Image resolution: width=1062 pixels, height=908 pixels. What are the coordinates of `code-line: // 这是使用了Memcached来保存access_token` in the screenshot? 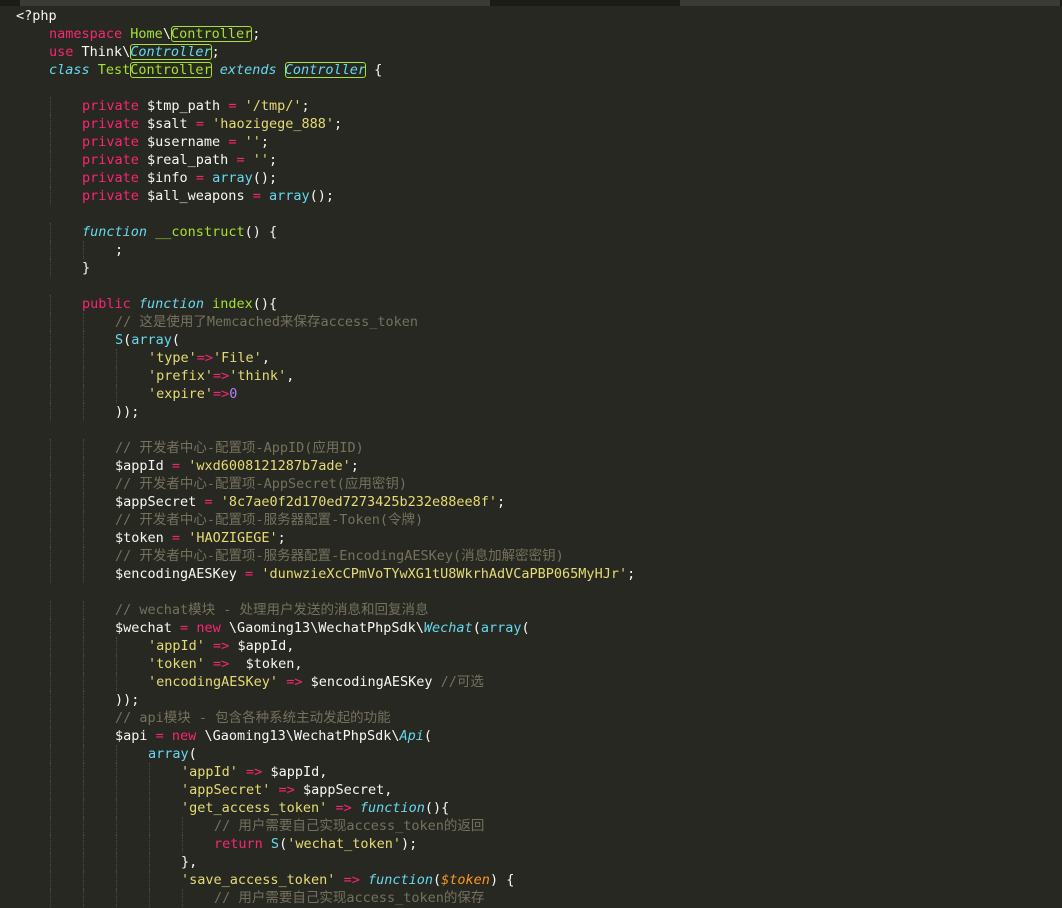 It's located at (531, 322).